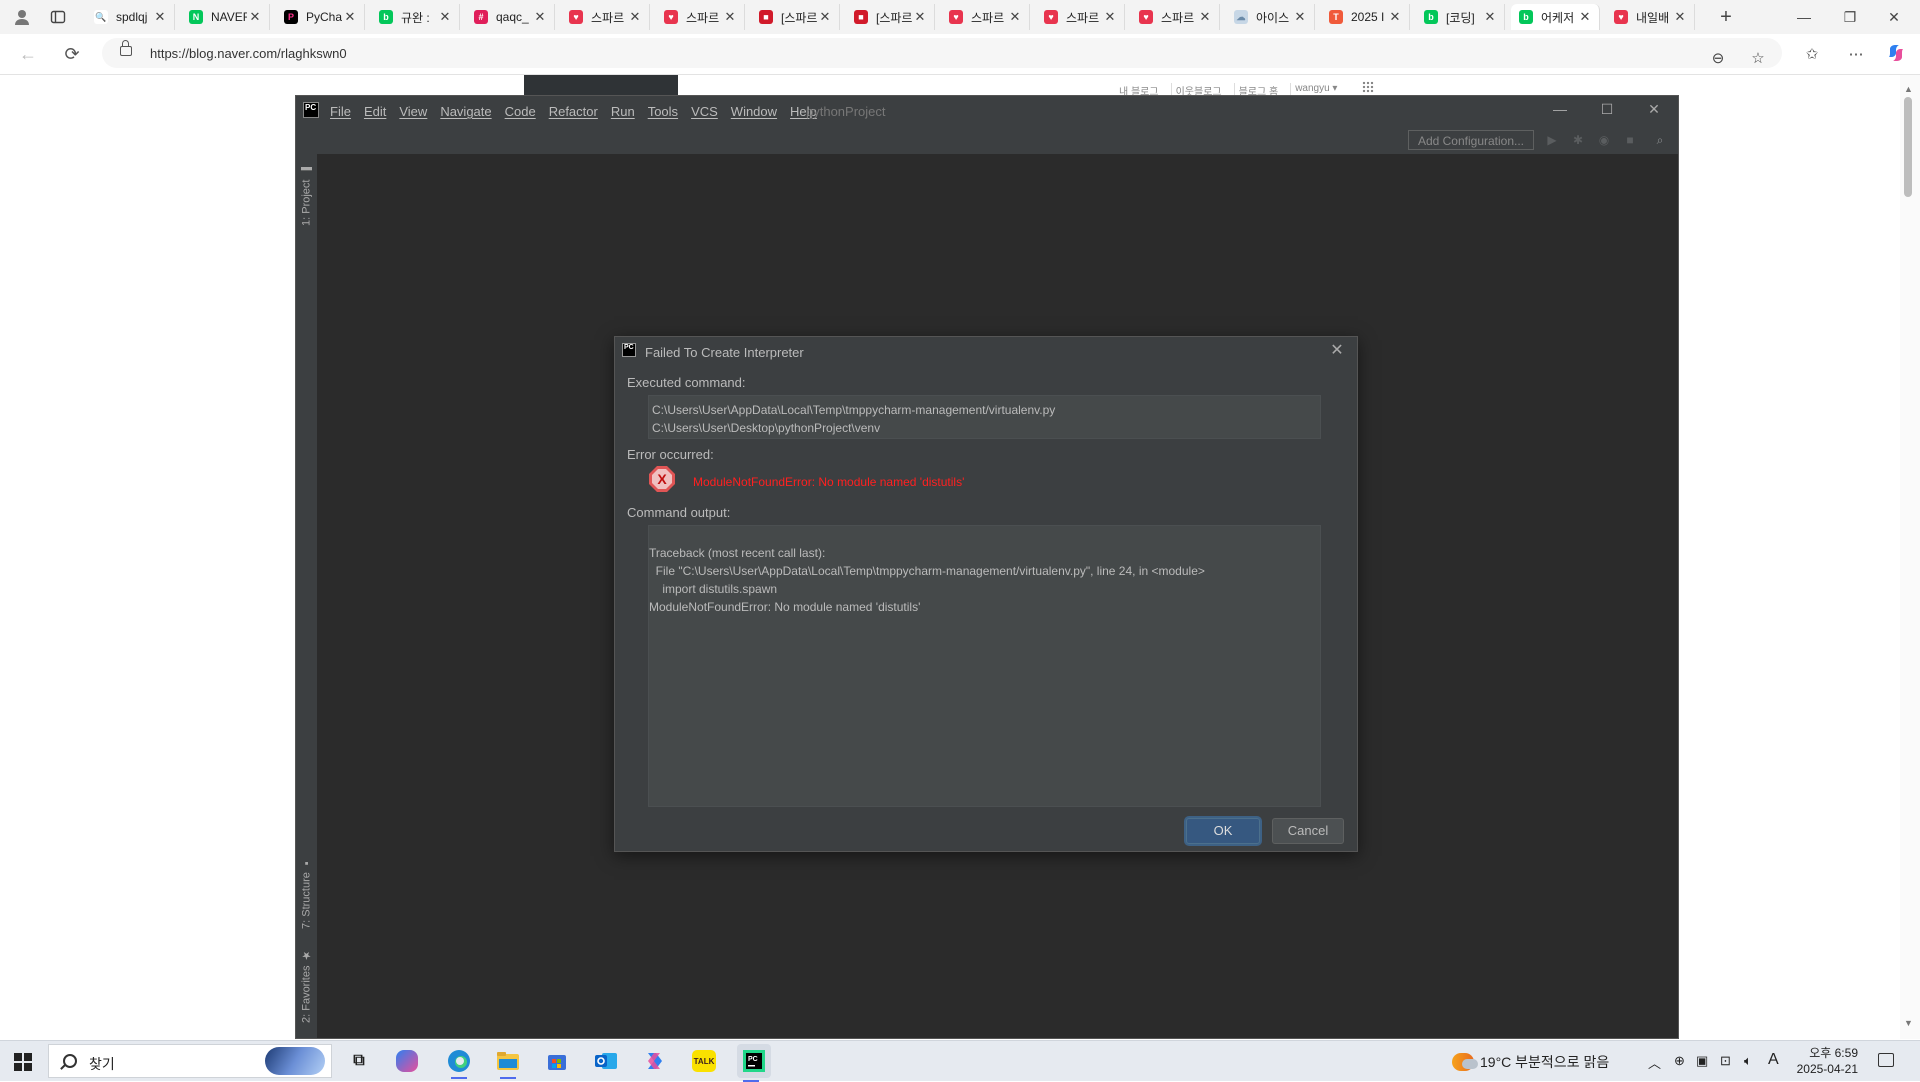 This screenshot has height=1082, width=1920. What do you see at coordinates (459, 1063) in the screenshot?
I see `edge-browser-icon` at bounding box center [459, 1063].